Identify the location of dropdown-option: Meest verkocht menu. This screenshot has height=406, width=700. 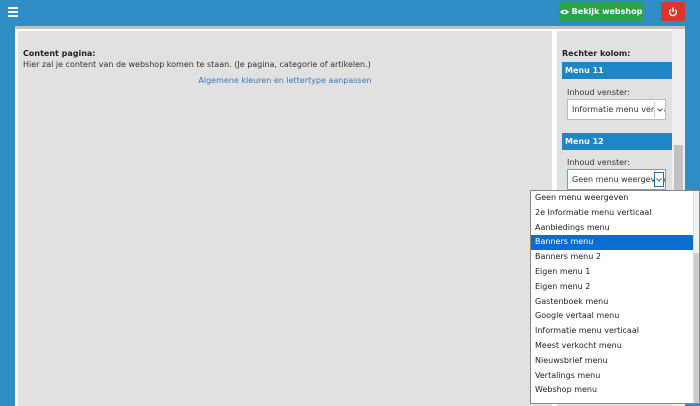
(615, 346).